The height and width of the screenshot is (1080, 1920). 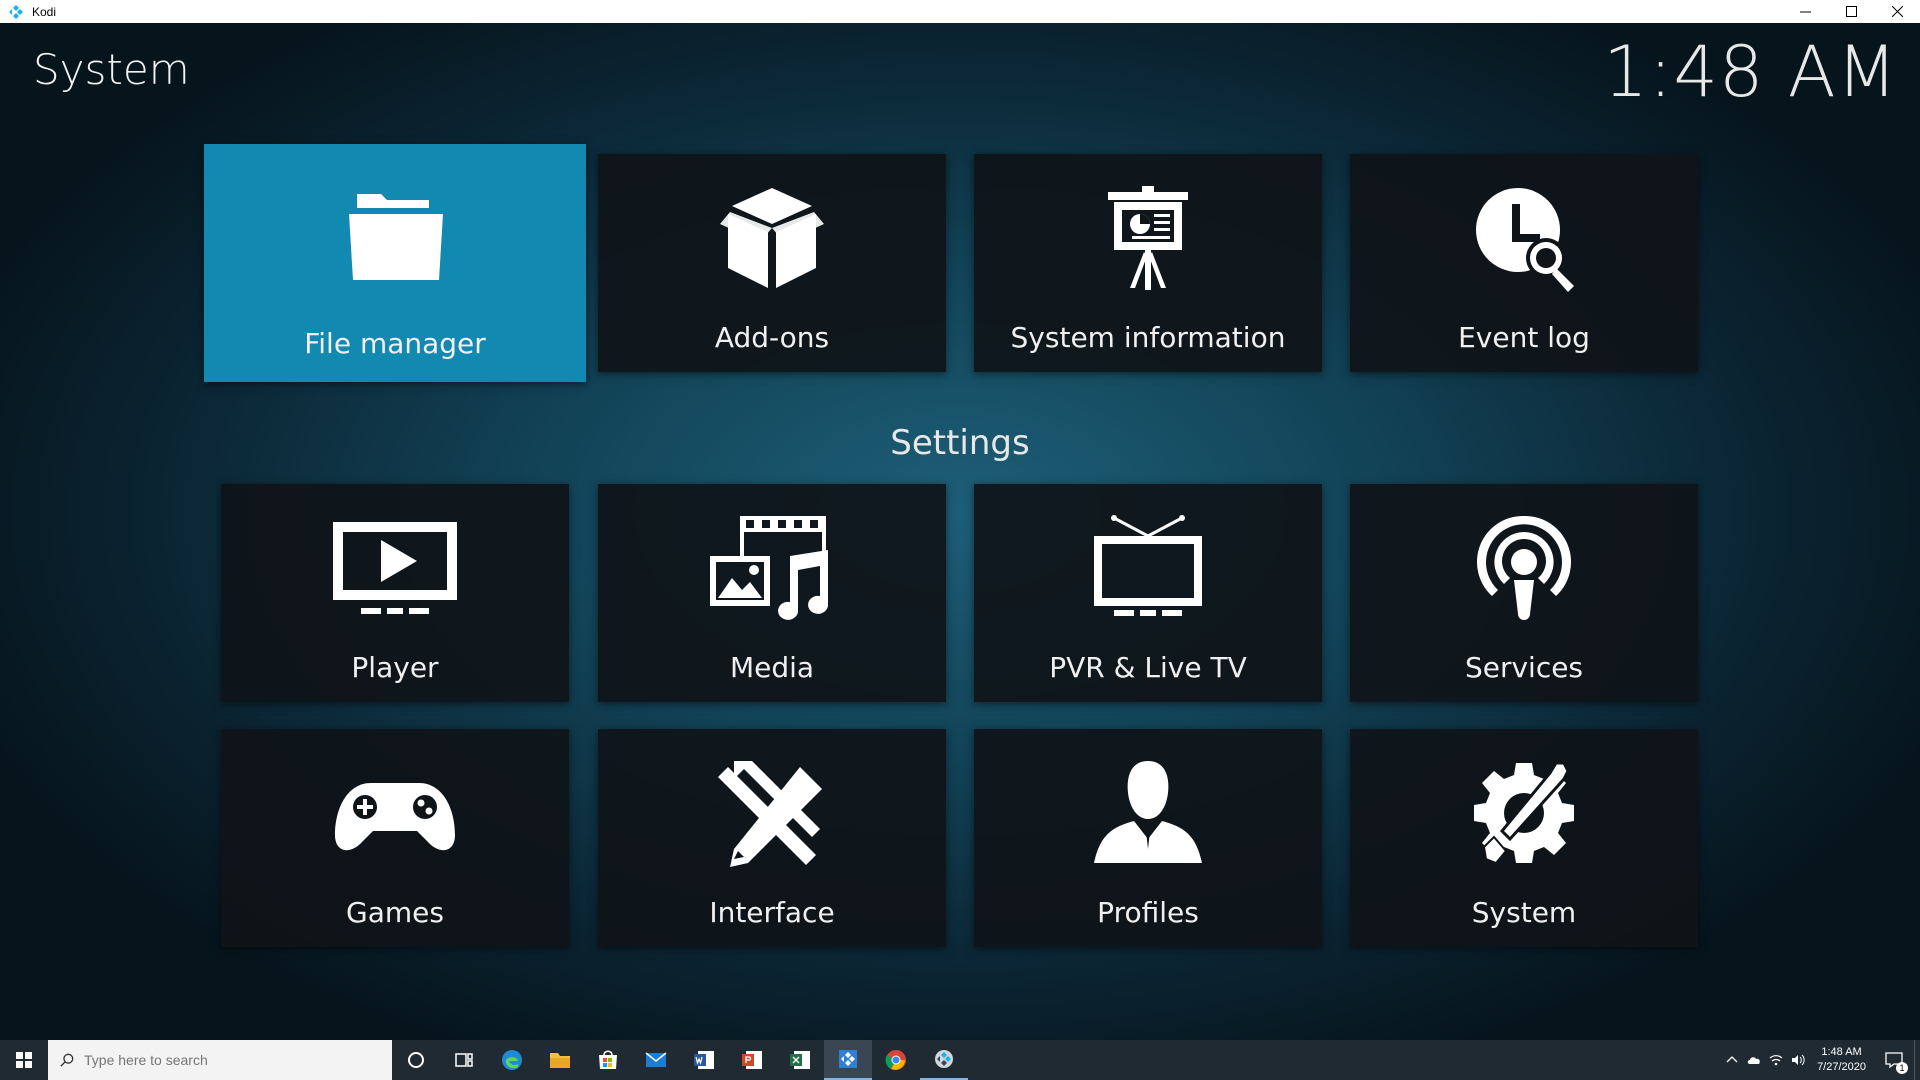 I want to click on kodi-app-button, so click(x=848, y=1060).